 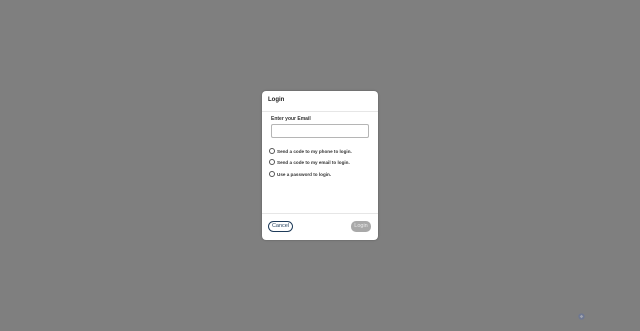 What do you see at coordinates (320, 131) in the screenshot?
I see `email-field` at bounding box center [320, 131].